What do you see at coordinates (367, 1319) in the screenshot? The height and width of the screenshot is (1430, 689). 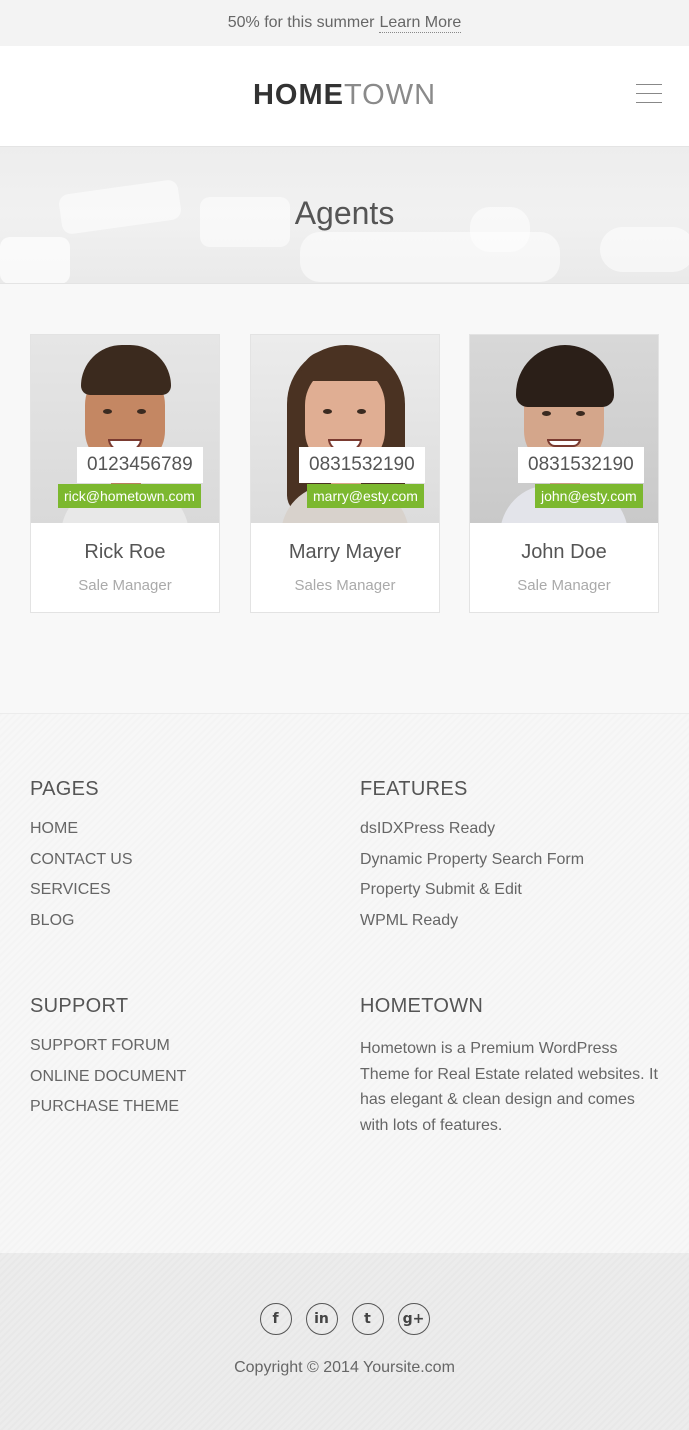 I see `twitter-icon: t` at bounding box center [367, 1319].